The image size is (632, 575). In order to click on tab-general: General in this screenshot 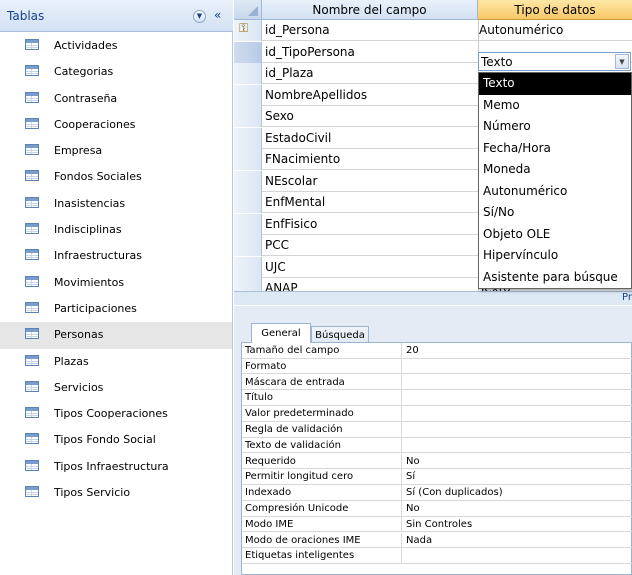, I will do `click(281, 333)`.